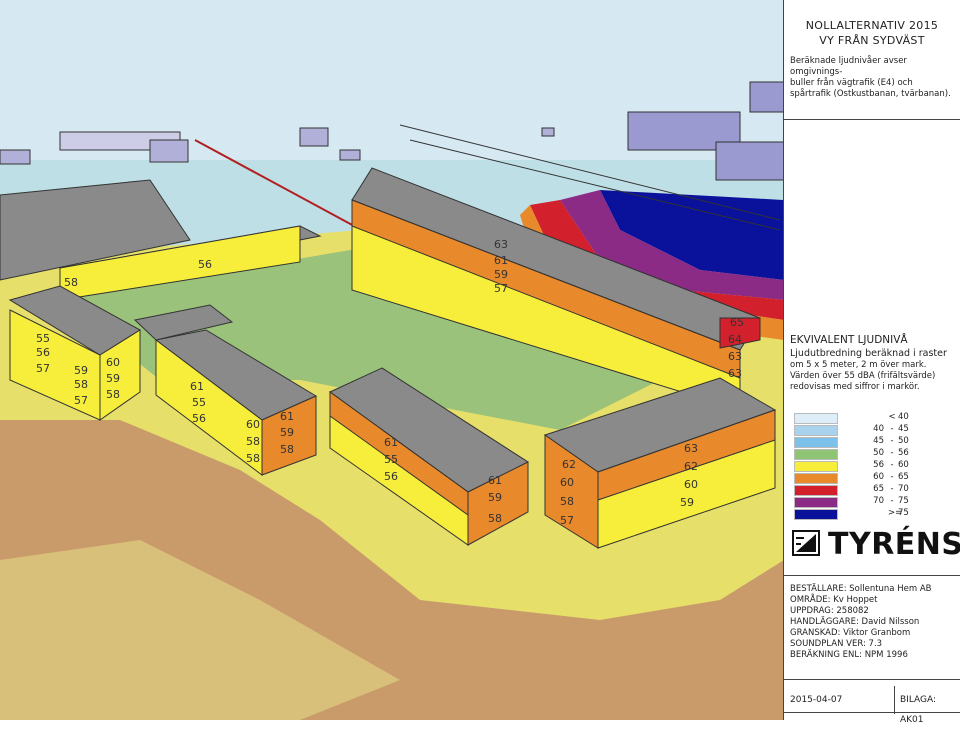 The width and height of the screenshot is (960, 730). Describe the element at coordinates (903, 465) in the screenshot. I see `legend-high: 60` at that location.